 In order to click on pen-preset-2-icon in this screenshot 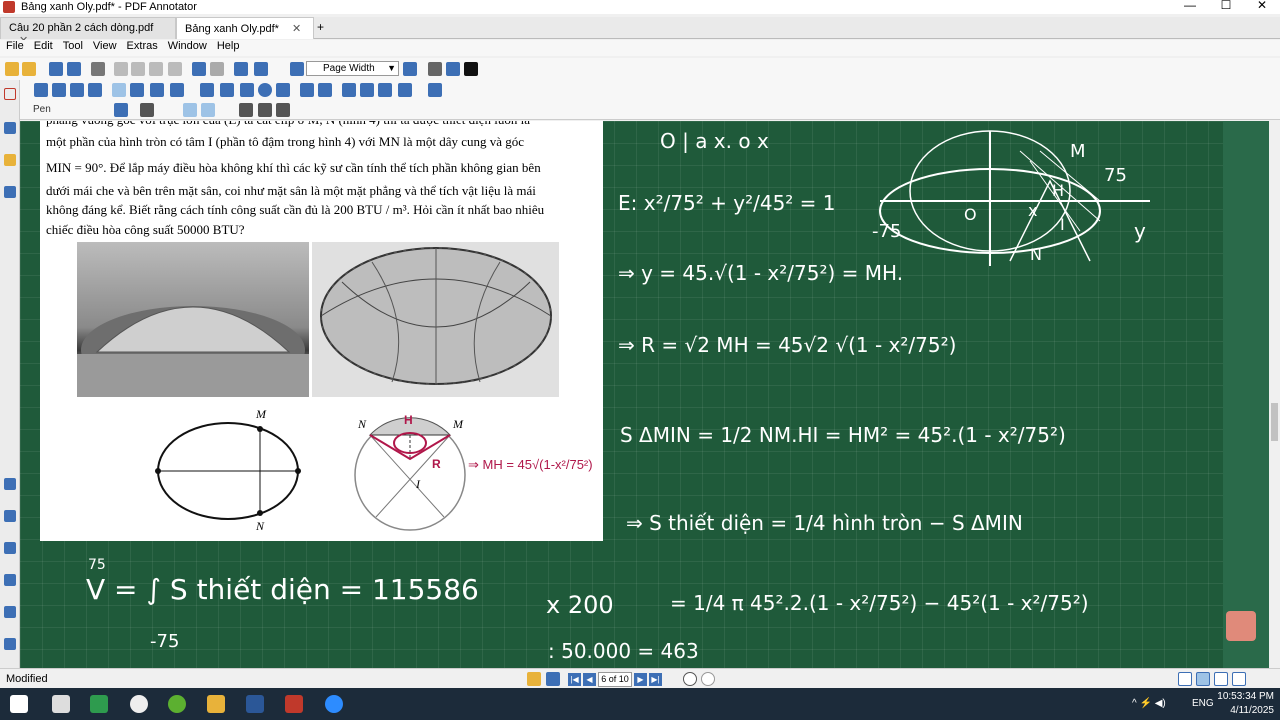, I will do `click(208, 110)`.